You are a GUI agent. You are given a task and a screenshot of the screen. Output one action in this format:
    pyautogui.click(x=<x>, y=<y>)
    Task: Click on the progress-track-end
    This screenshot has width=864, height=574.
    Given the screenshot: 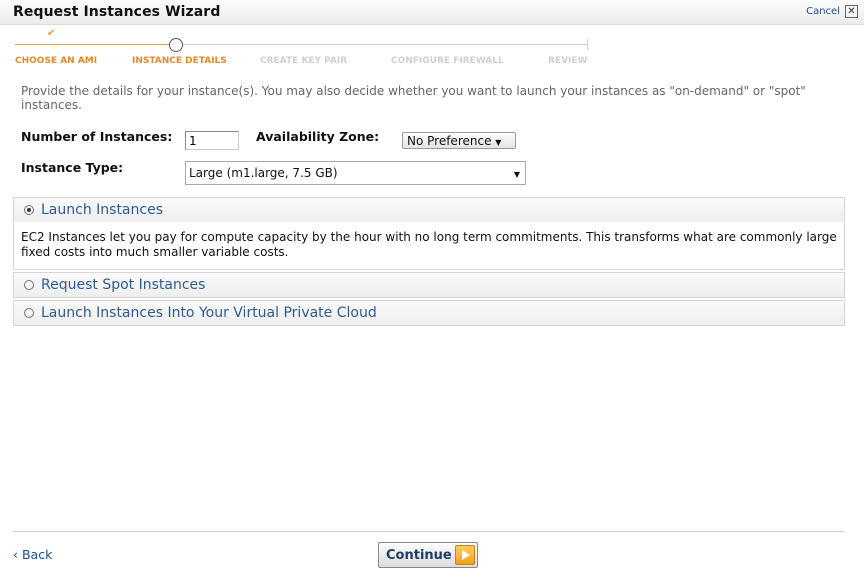 What is the action you would take?
    pyautogui.click(x=587, y=44)
    